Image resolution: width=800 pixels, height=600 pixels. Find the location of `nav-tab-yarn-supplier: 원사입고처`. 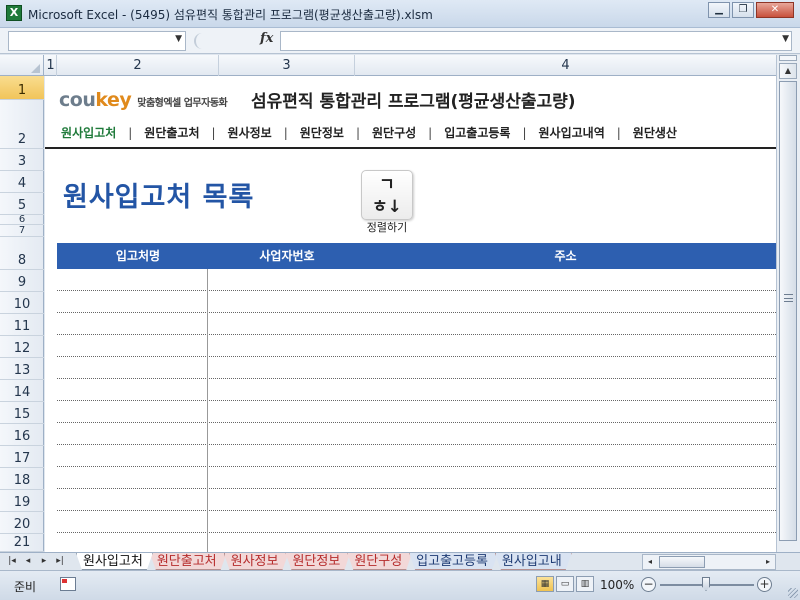

nav-tab-yarn-supplier: 원사입고처 is located at coordinates (88, 134).